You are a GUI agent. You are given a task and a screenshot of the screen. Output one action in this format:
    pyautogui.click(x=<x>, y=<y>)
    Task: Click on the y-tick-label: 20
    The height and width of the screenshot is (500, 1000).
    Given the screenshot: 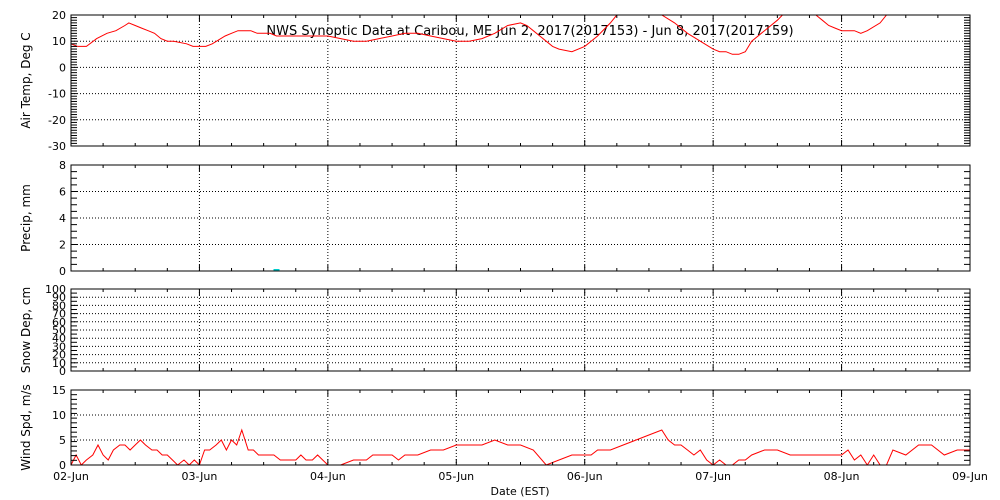 What is the action you would take?
    pyautogui.click(x=59, y=15)
    